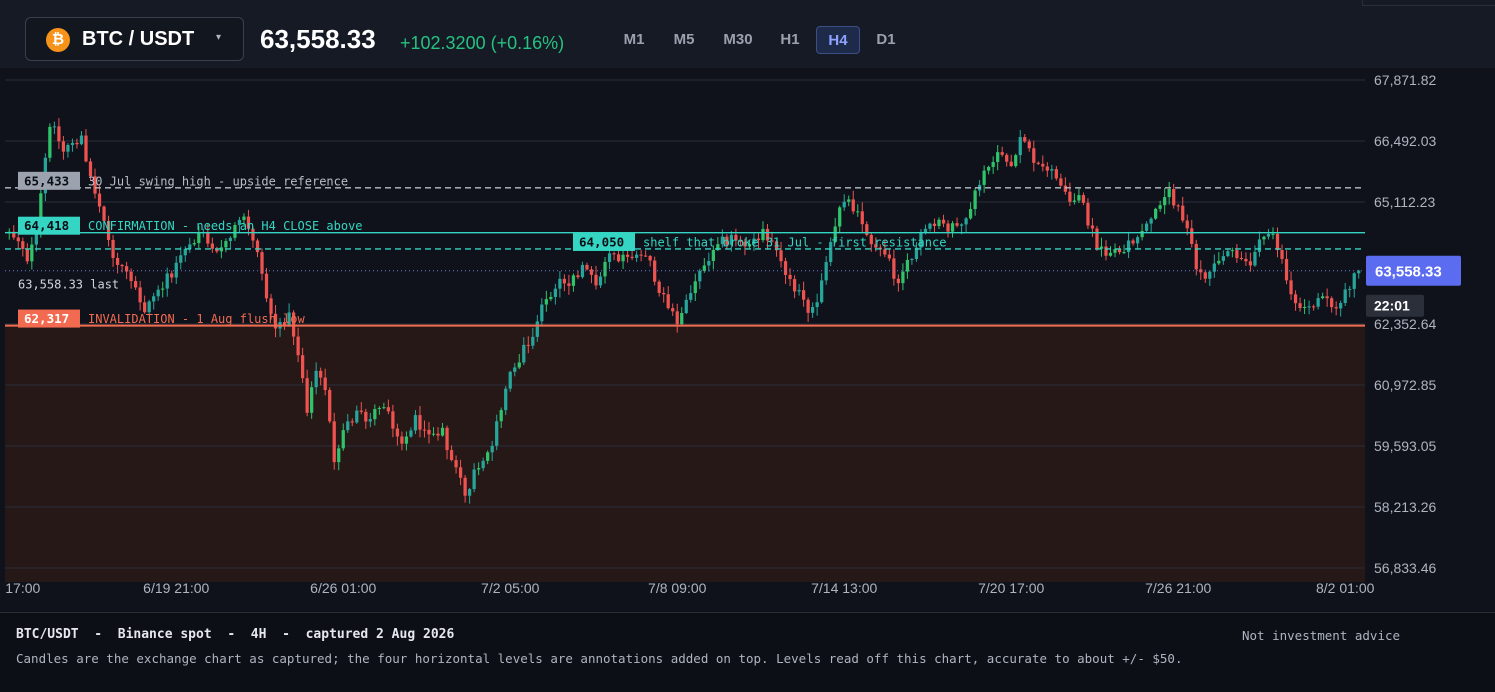 This screenshot has height=692, width=1495. I want to click on symbol-selector: ₿ BTC / USDT ▾, so click(134, 39).